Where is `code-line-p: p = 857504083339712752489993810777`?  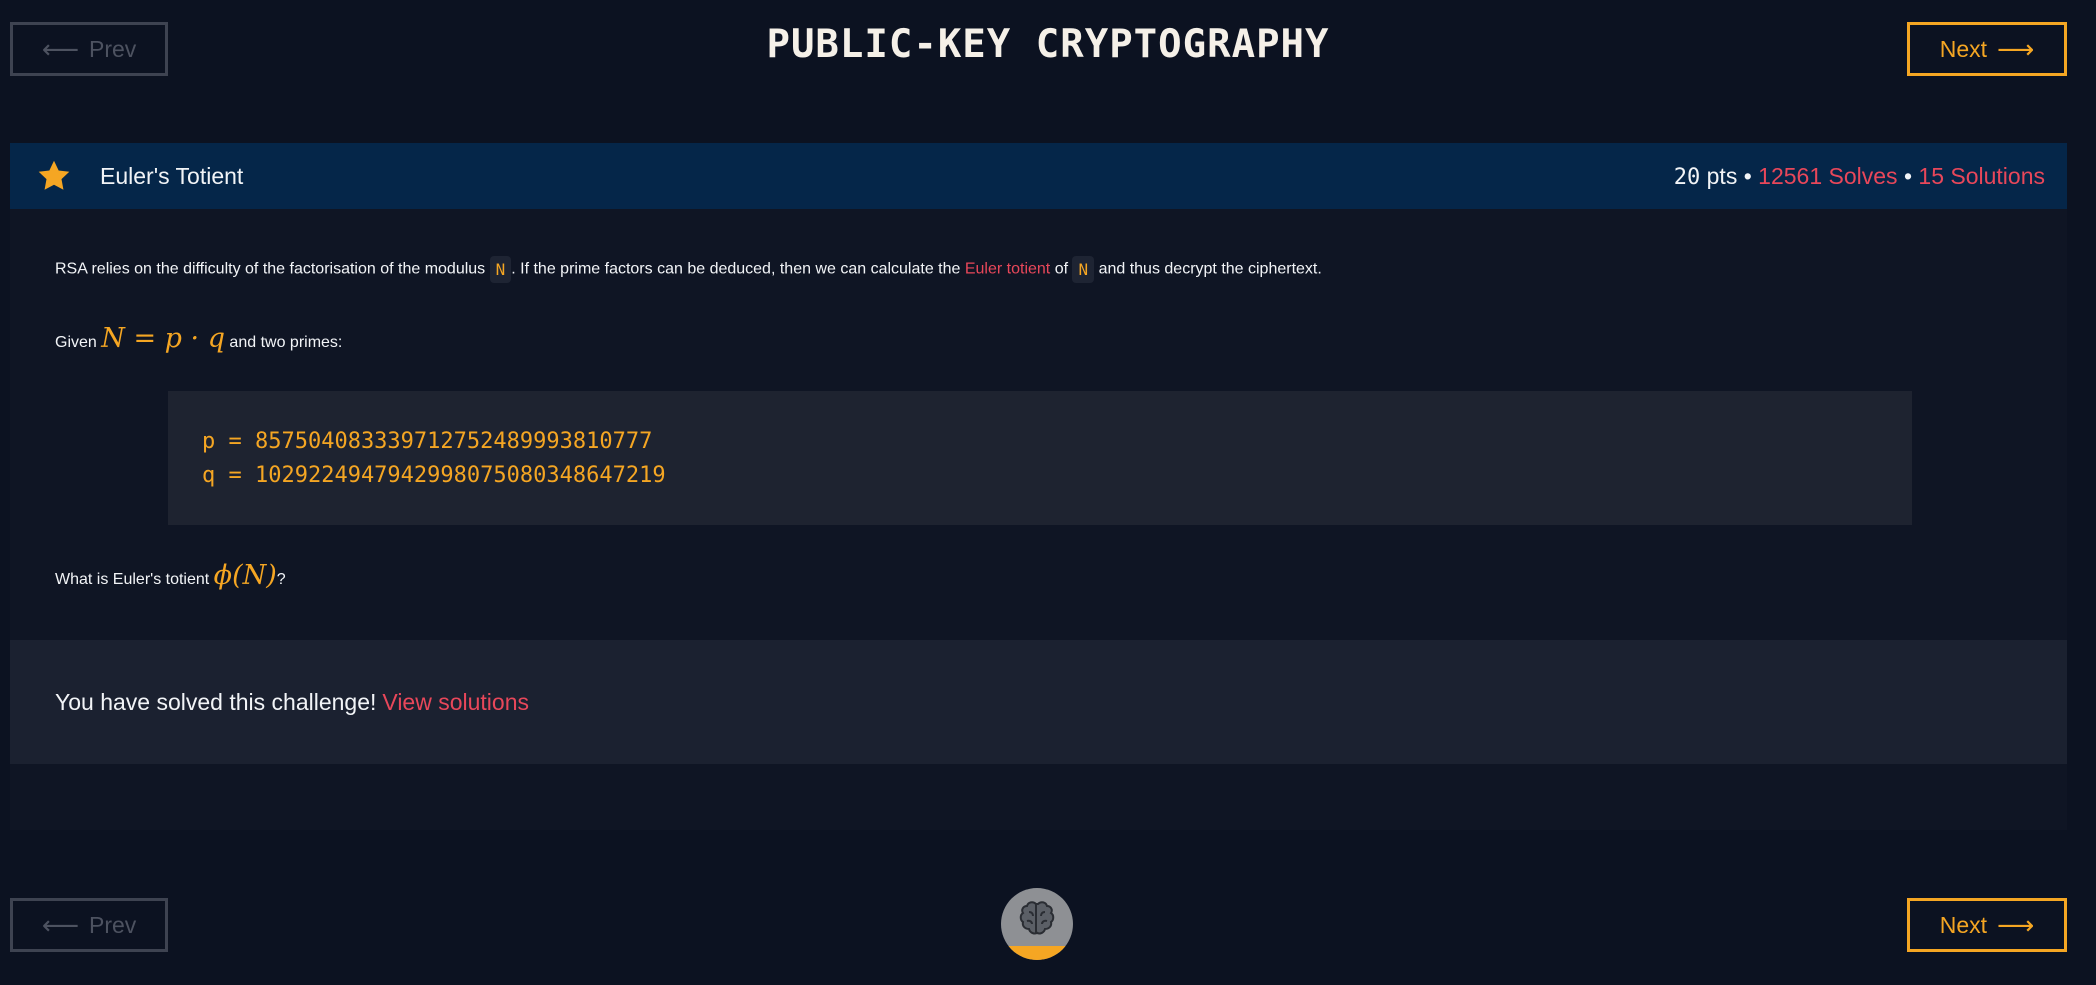 code-line-p: p = 857504083339712752489993810777 is located at coordinates (427, 441).